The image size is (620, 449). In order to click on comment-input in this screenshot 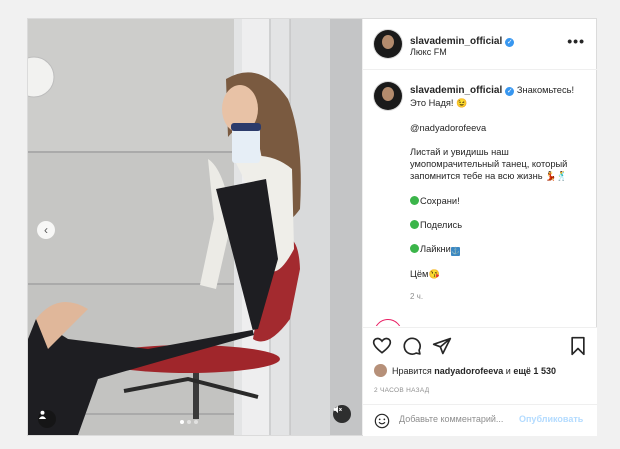, I will do `click(459, 419)`.